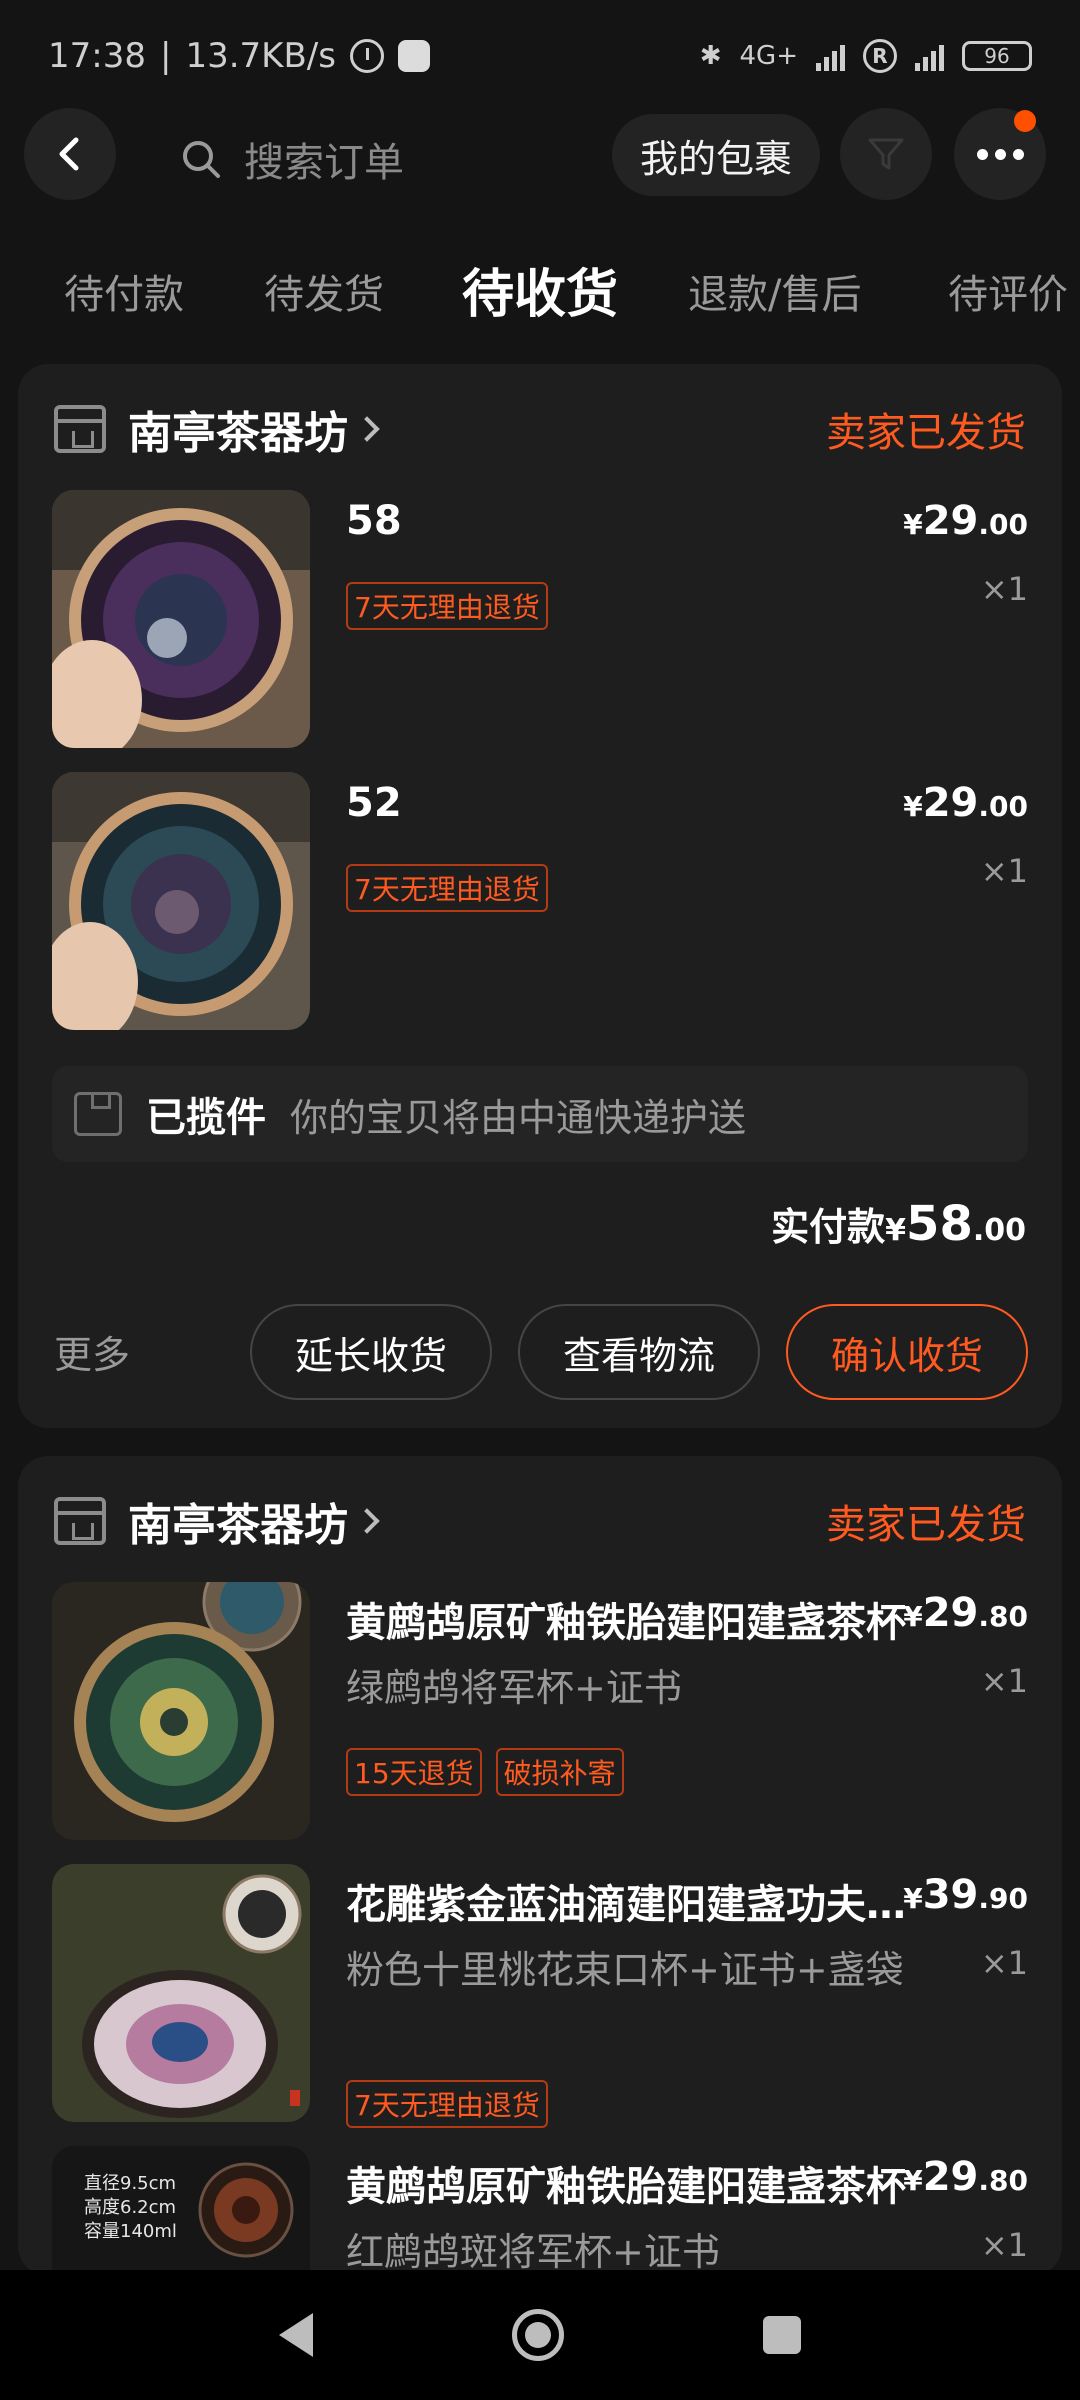 Image resolution: width=1080 pixels, height=2400 pixels. What do you see at coordinates (374, 803) in the screenshot?
I see `item-title: 52` at bounding box center [374, 803].